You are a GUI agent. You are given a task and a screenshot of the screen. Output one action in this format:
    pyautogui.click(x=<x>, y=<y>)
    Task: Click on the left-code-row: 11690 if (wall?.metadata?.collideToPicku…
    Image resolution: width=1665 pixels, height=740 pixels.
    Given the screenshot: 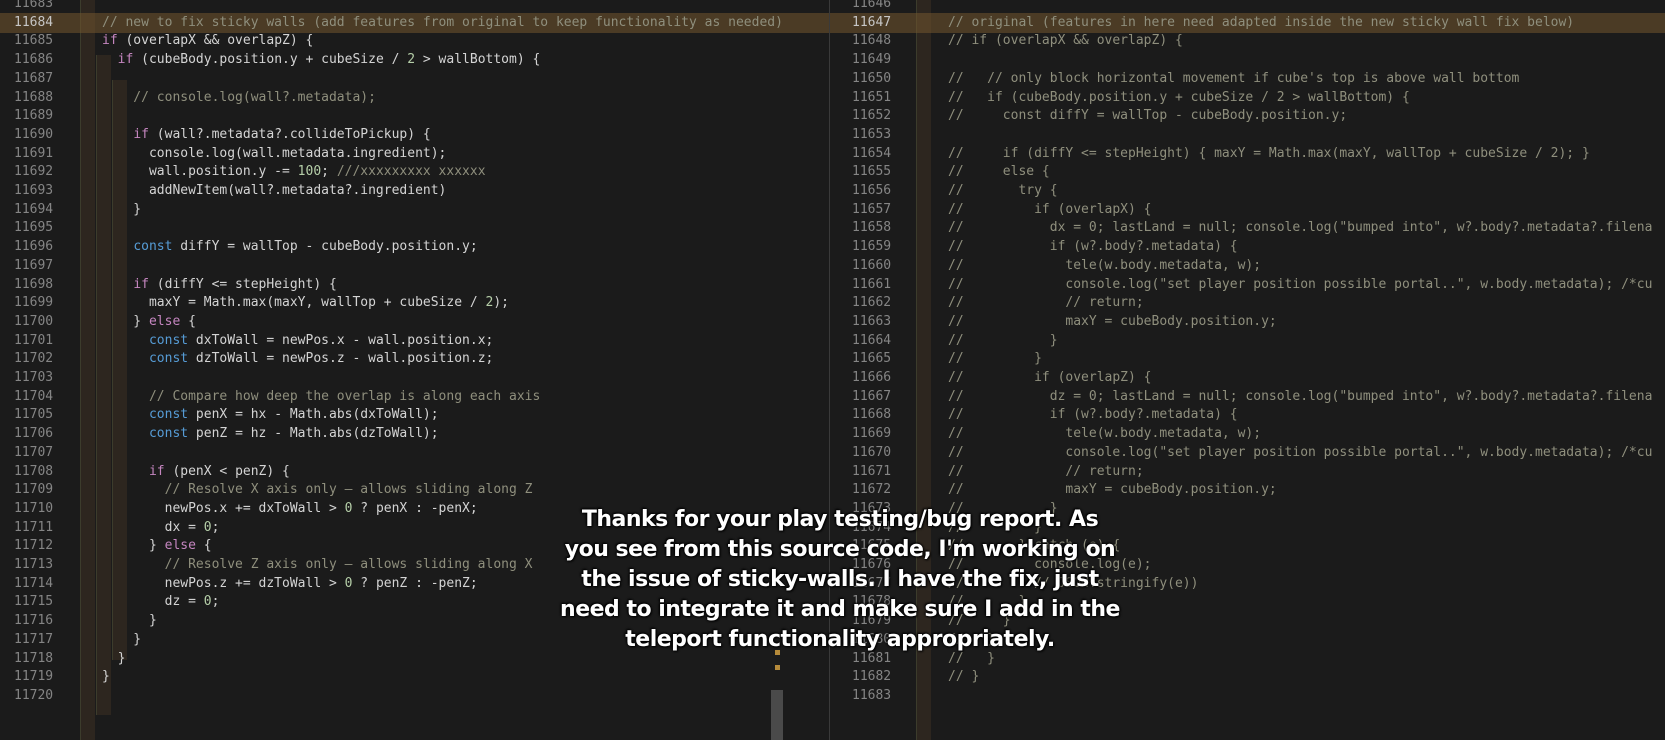 What is the action you would take?
    pyautogui.click(x=414, y=135)
    